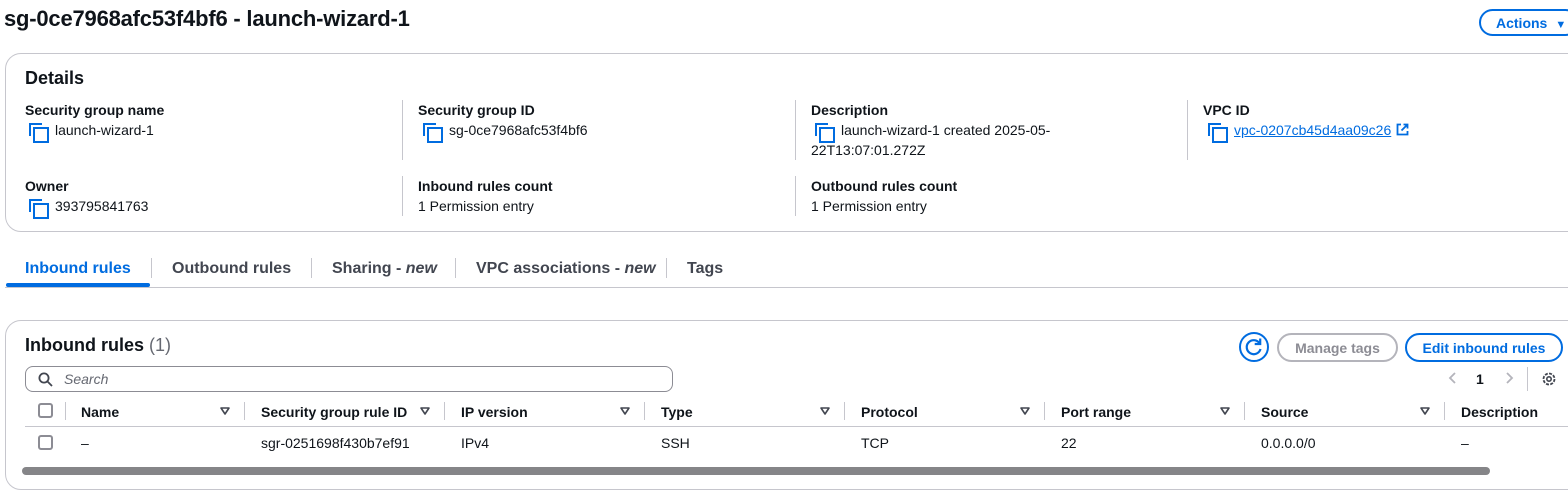  What do you see at coordinates (675, 443) in the screenshot?
I see `cell-type: SSH` at bounding box center [675, 443].